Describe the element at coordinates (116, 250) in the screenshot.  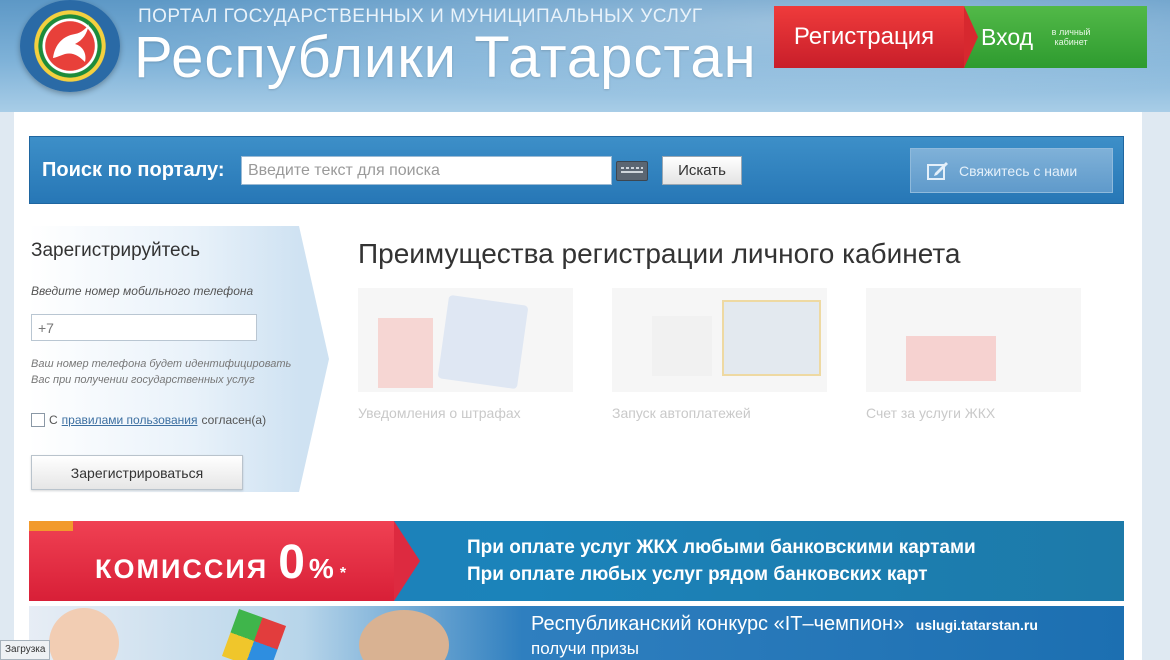
I see `register-title: Зарегистрируйтесь` at that location.